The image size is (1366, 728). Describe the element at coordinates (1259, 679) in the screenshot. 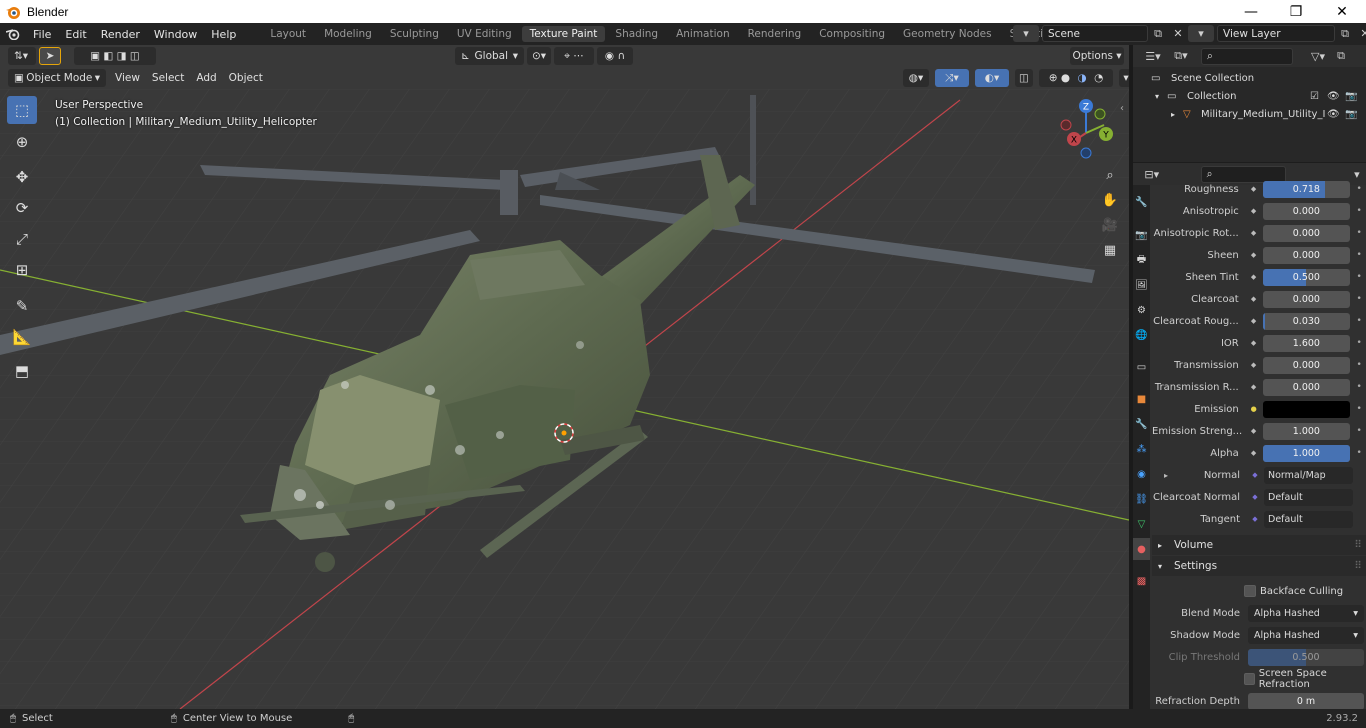

I see `ssr-row: Screen Space Refraction` at that location.